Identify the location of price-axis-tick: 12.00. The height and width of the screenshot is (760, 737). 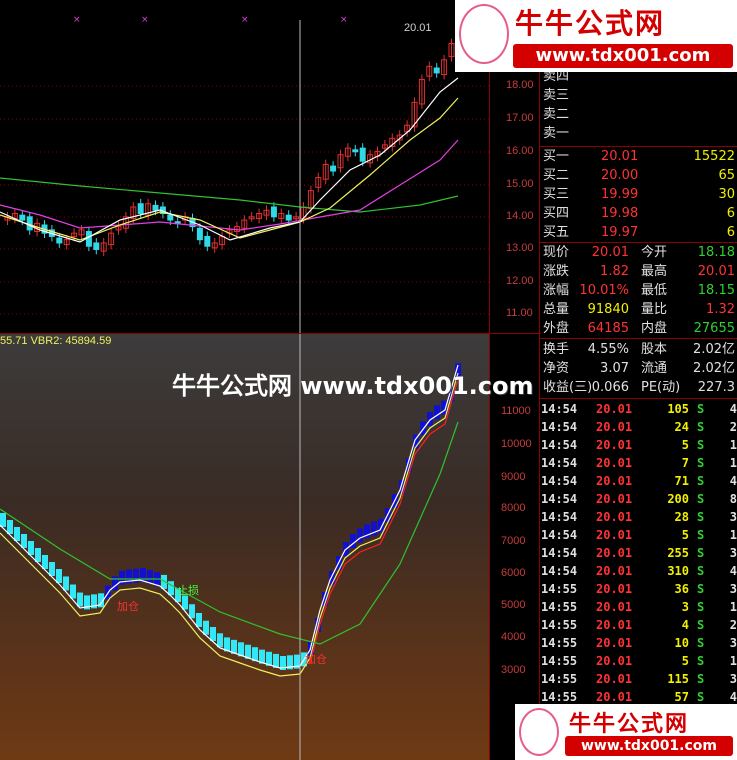
(520, 281).